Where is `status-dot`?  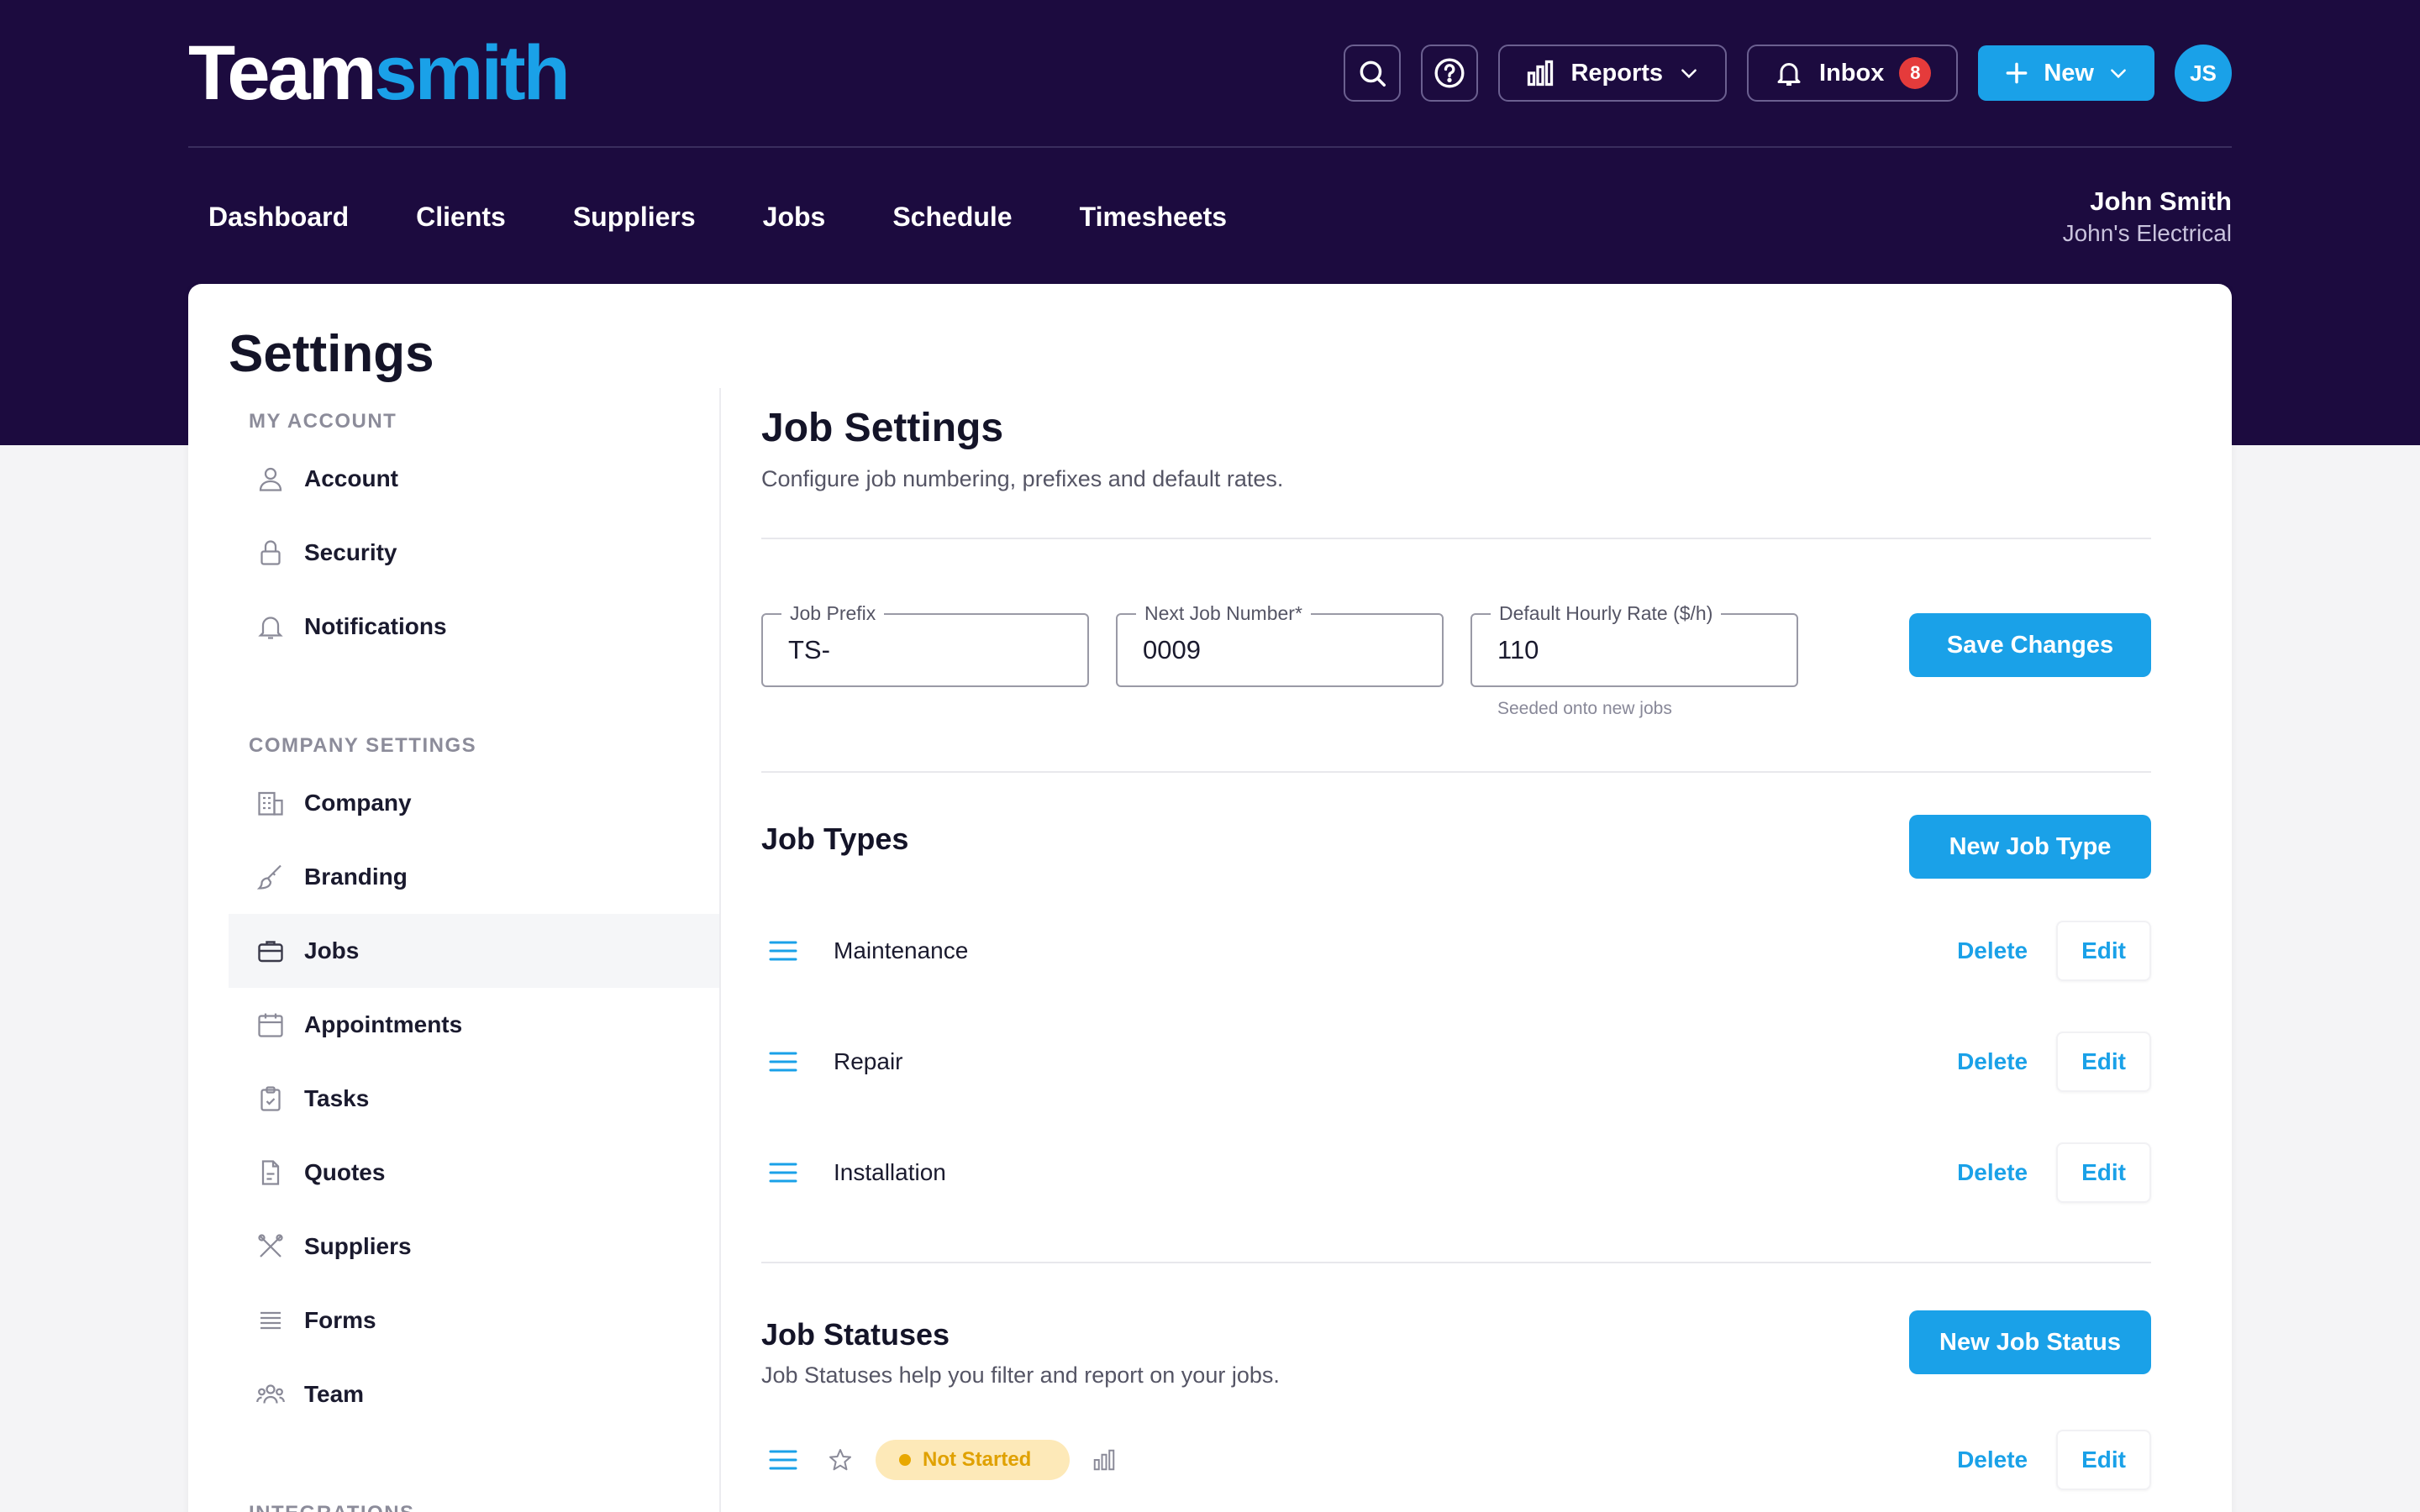 status-dot is located at coordinates (905, 1460).